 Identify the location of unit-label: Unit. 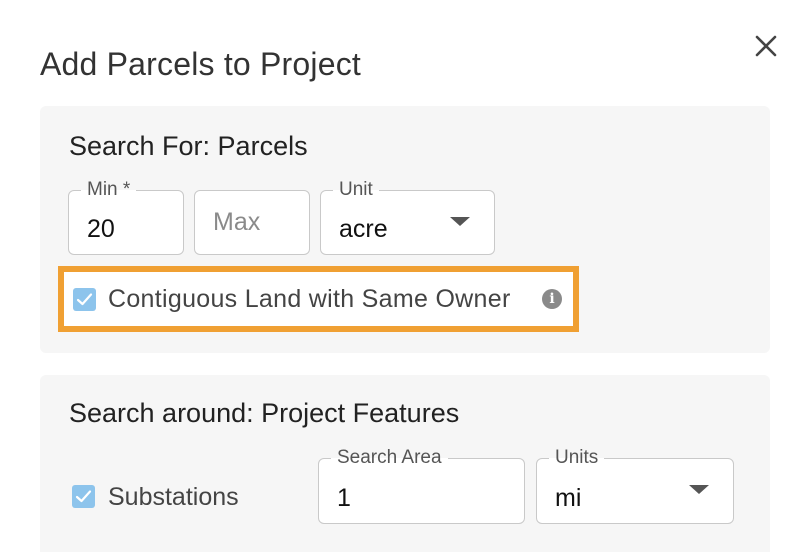
(356, 190).